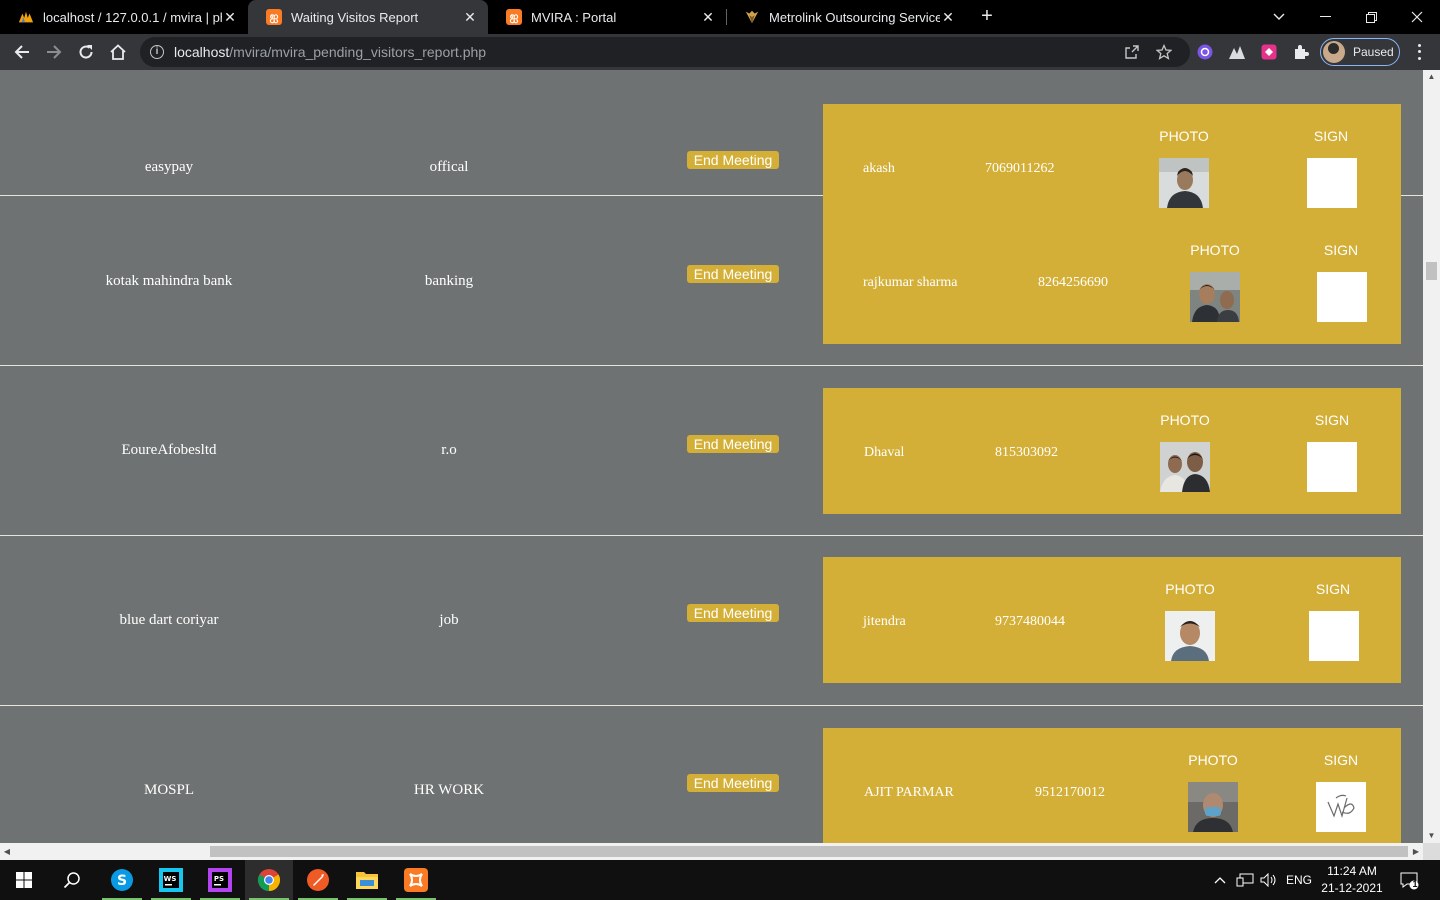 This screenshot has height=900, width=1440. What do you see at coordinates (1245, 880) in the screenshot?
I see `network-icon` at bounding box center [1245, 880].